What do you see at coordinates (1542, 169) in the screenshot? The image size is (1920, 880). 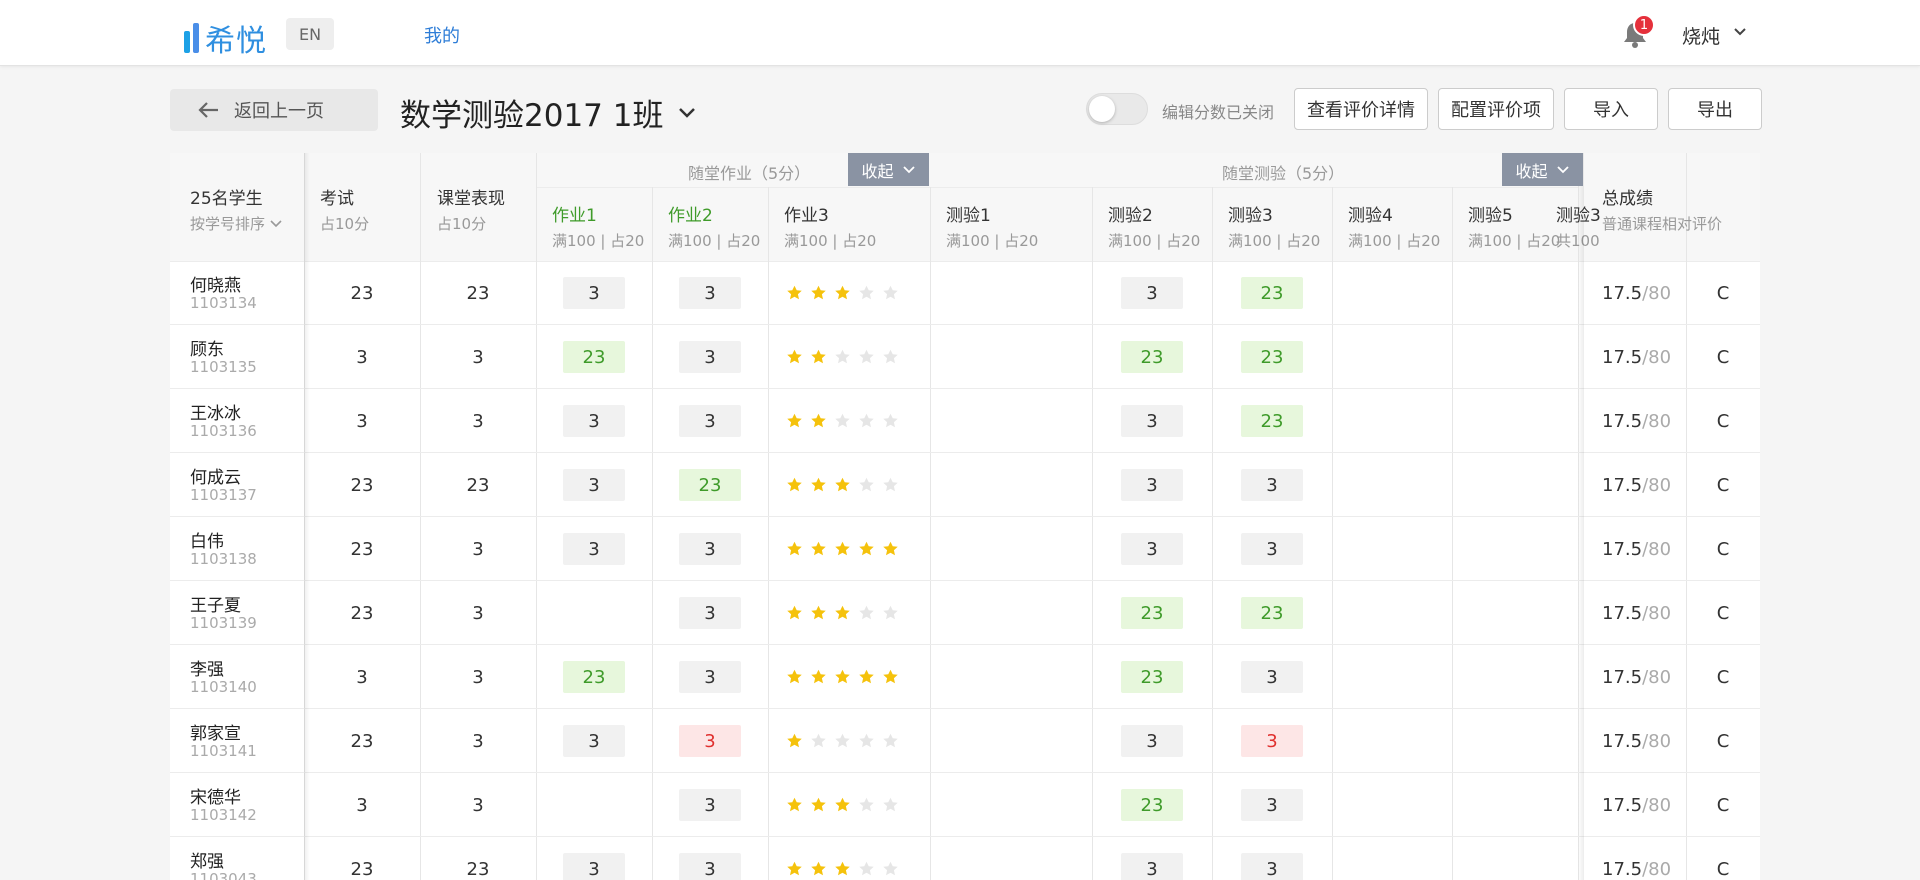 I see `collapse-quiz-button: 收起` at bounding box center [1542, 169].